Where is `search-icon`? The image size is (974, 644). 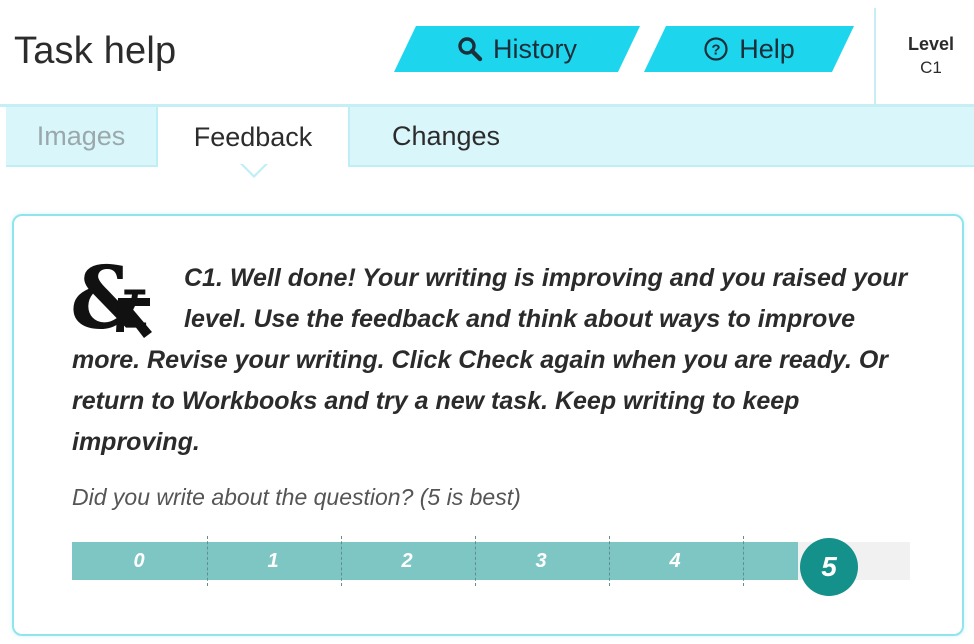
search-icon is located at coordinates (470, 49).